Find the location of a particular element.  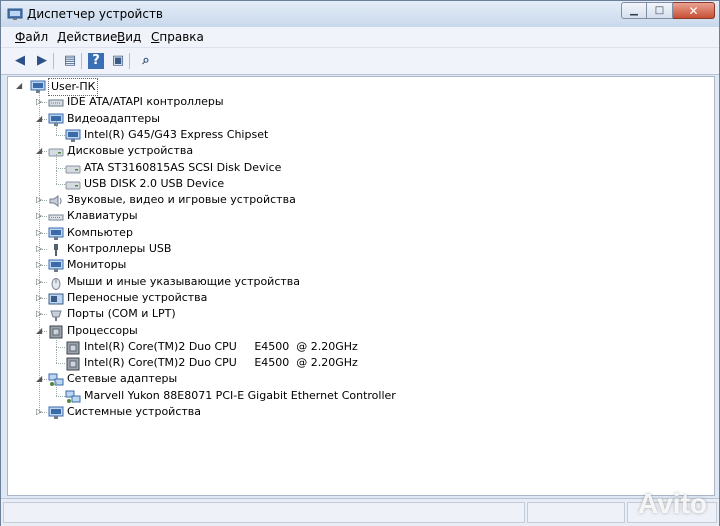

title-bar: Диспетчер устройств ▁ □ ✕ is located at coordinates (360, 14).